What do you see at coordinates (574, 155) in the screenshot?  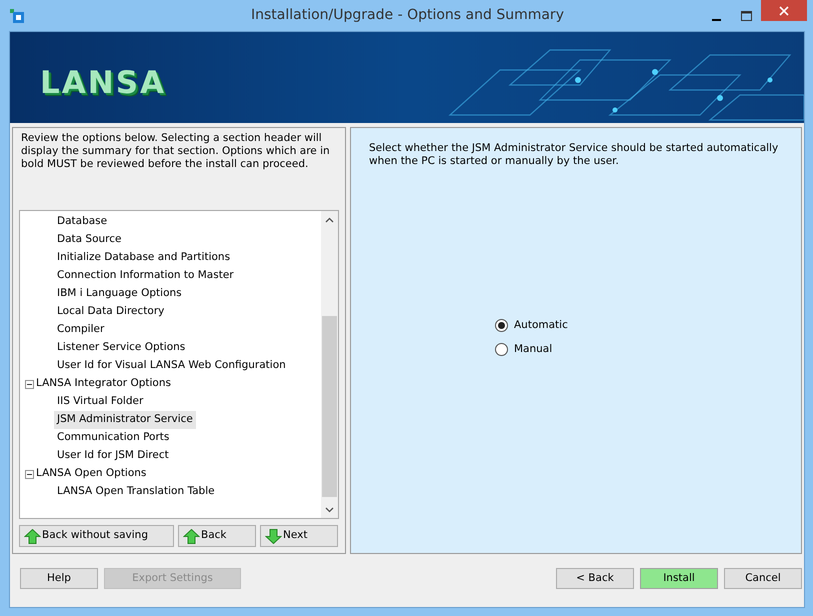 I see `description-text: Select whether the JSM Administrator Service should be started automatically when the PC is started or manually by the user.` at bounding box center [574, 155].